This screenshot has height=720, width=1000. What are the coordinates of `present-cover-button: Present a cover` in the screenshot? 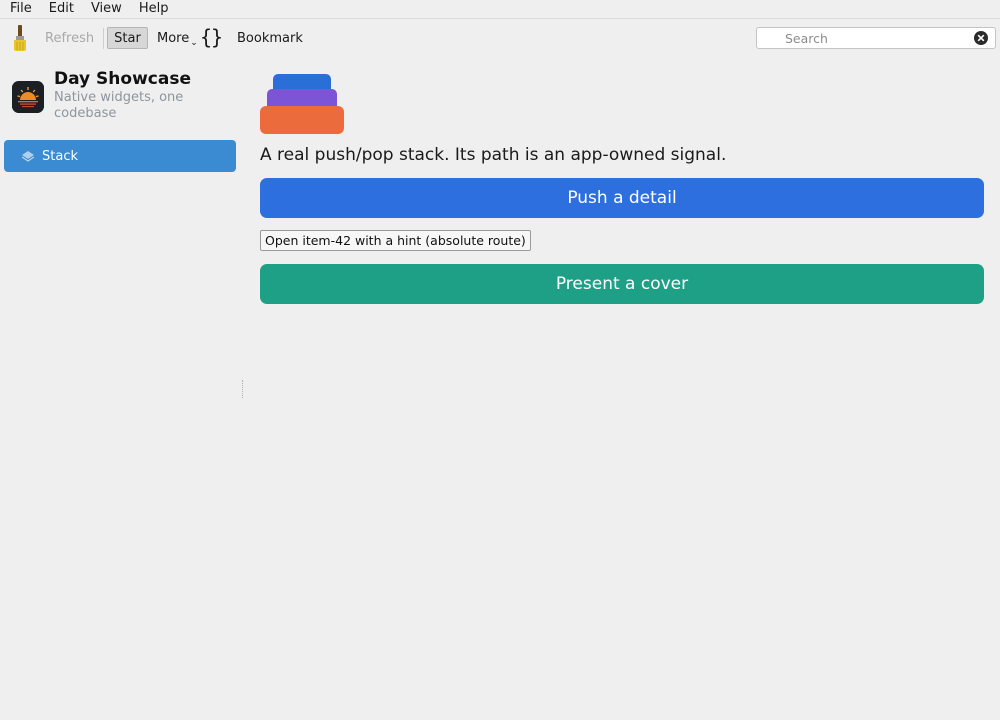 It's located at (622, 284).